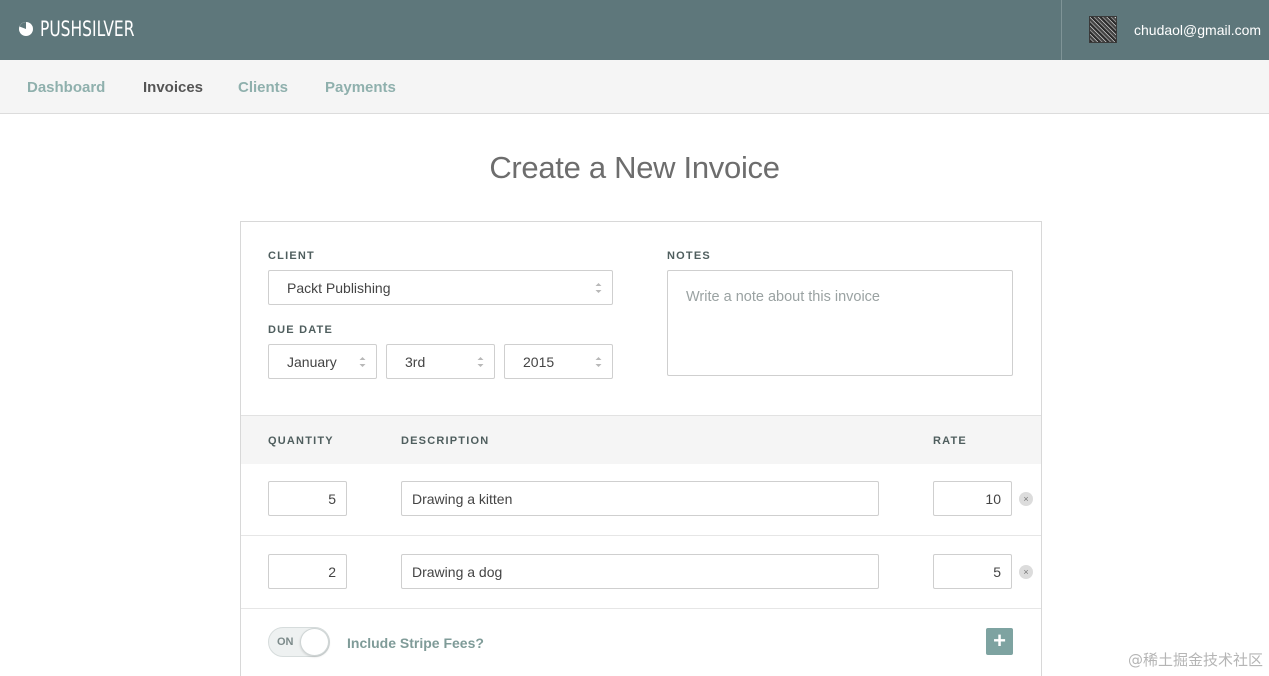 The width and height of the screenshot is (1269, 676). What do you see at coordinates (950, 441) in the screenshot?
I see `rate-column-header: RATE` at bounding box center [950, 441].